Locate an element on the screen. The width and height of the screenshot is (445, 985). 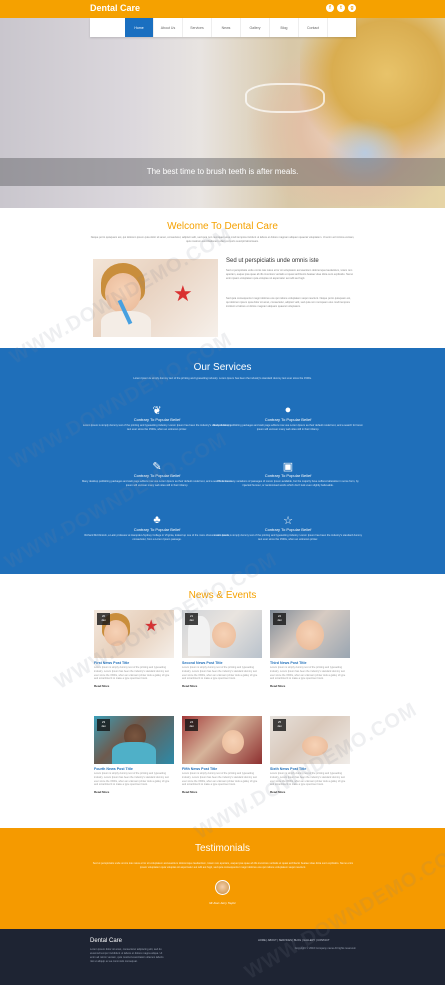
nav-contact: Contact is located at coordinates (313, 27).